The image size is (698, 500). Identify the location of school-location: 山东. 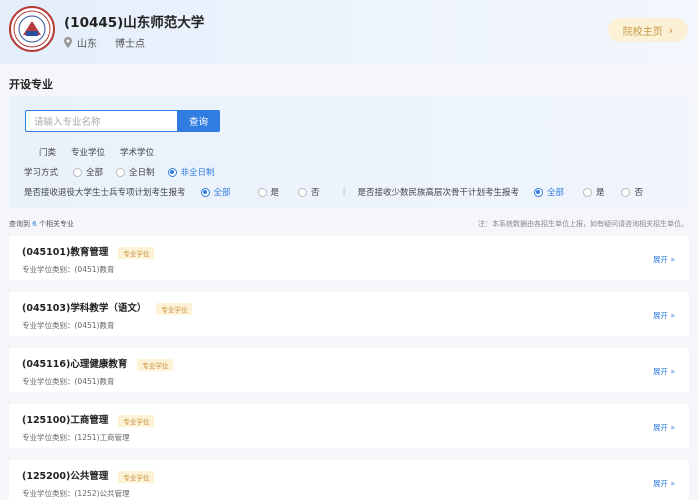
(87, 44).